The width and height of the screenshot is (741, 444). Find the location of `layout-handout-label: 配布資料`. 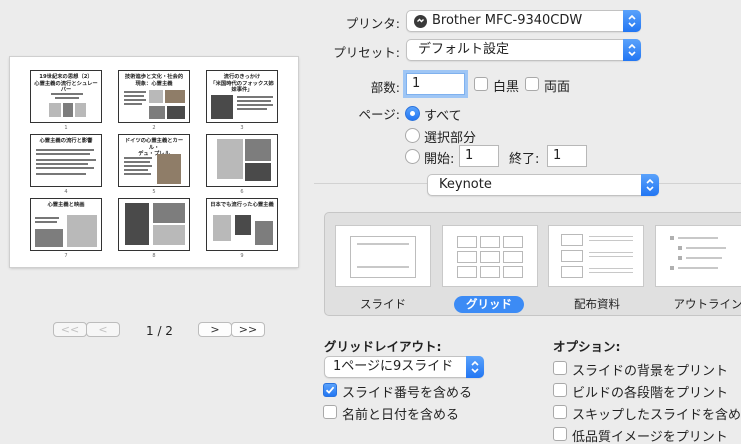

layout-handout-label: 配布資料 is located at coordinates (597, 304).